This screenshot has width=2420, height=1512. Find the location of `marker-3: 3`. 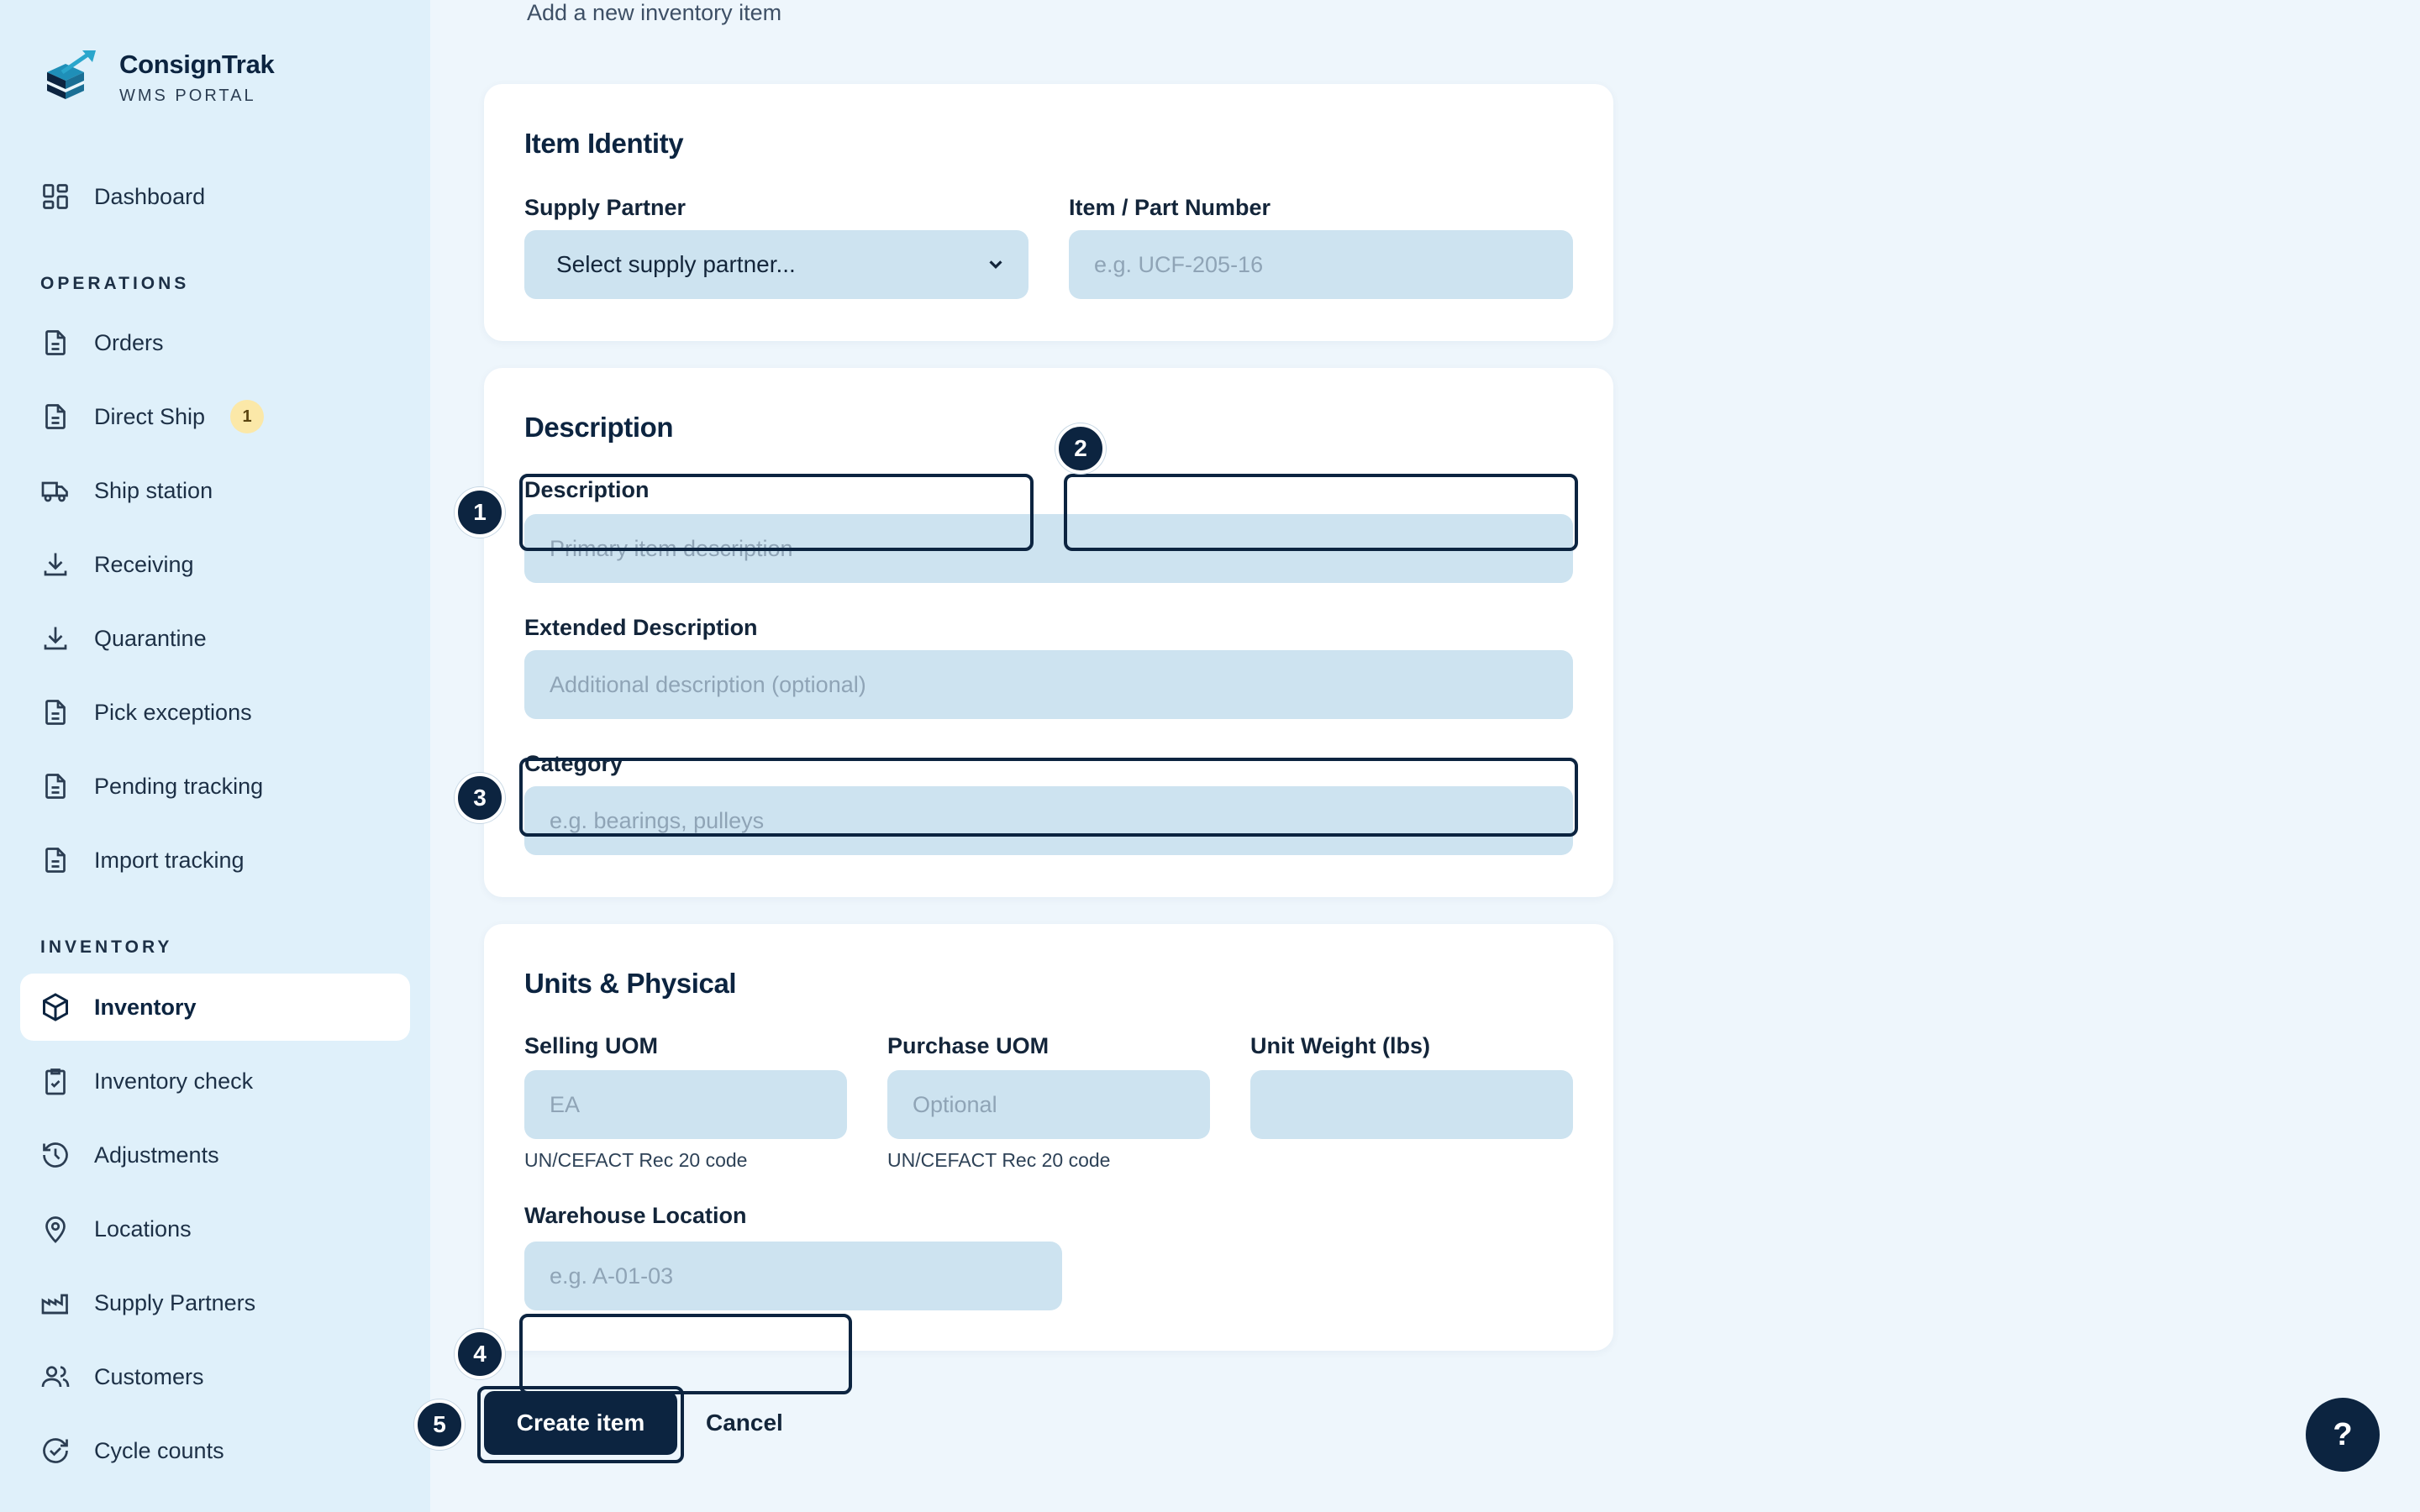

marker-3: 3 is located at coordinates (480, 798).